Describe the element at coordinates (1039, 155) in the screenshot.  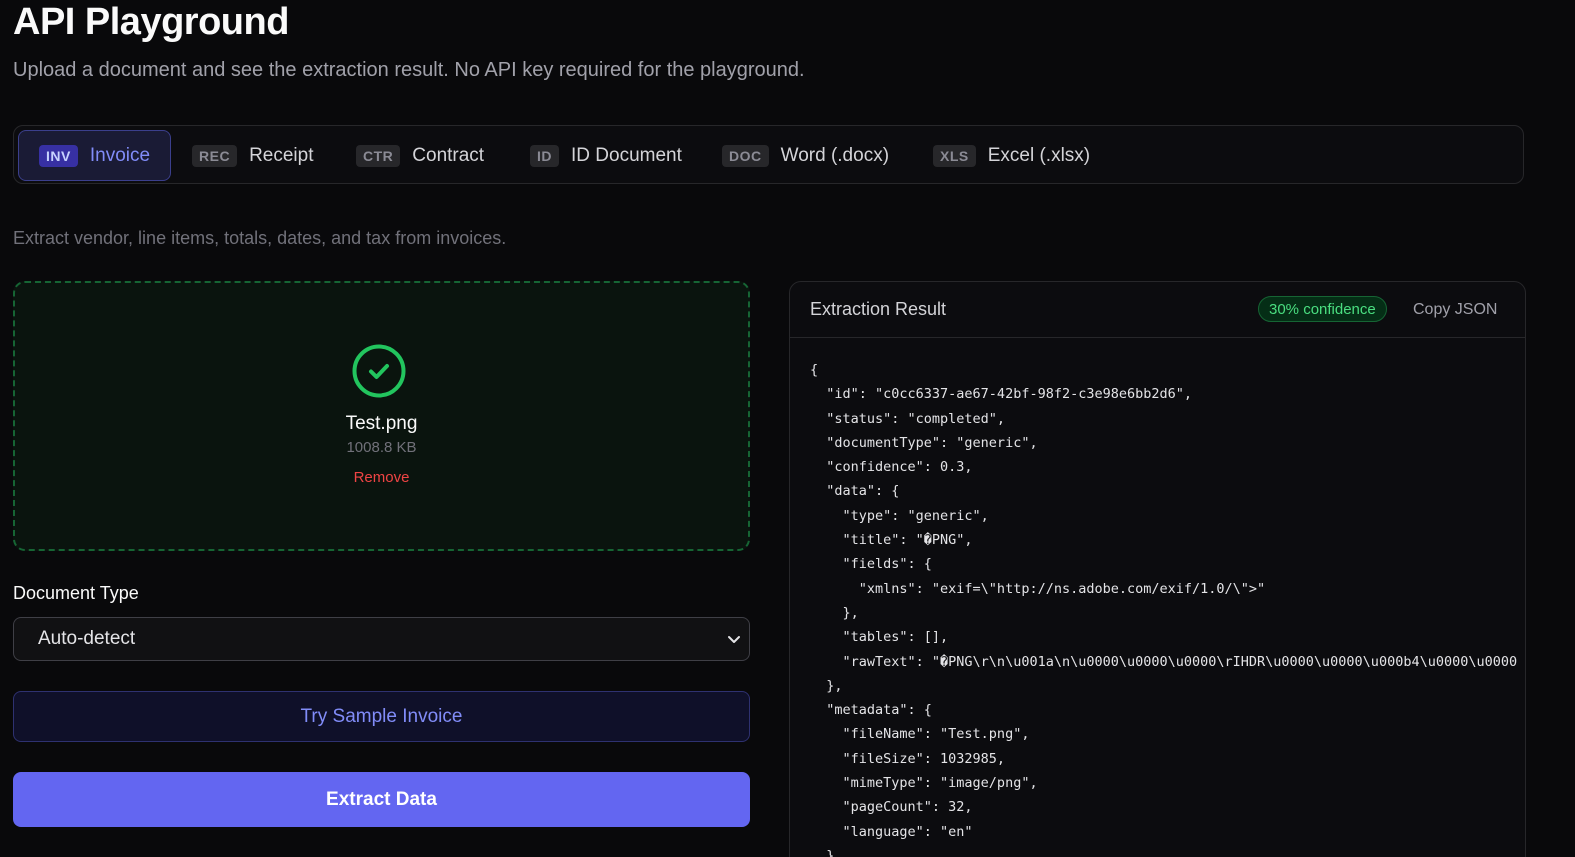
I see `tab-label: Excel (.xlsx)` at that location.